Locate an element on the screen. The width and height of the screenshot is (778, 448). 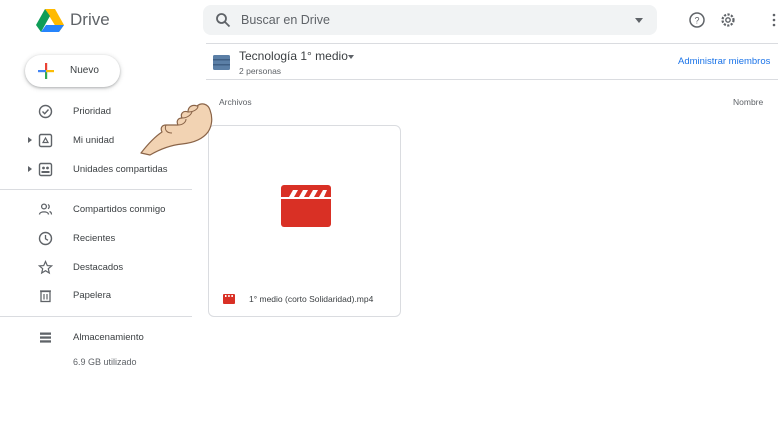
sidebar-item-destacados: Destacados is located at coordinates (96, 268).